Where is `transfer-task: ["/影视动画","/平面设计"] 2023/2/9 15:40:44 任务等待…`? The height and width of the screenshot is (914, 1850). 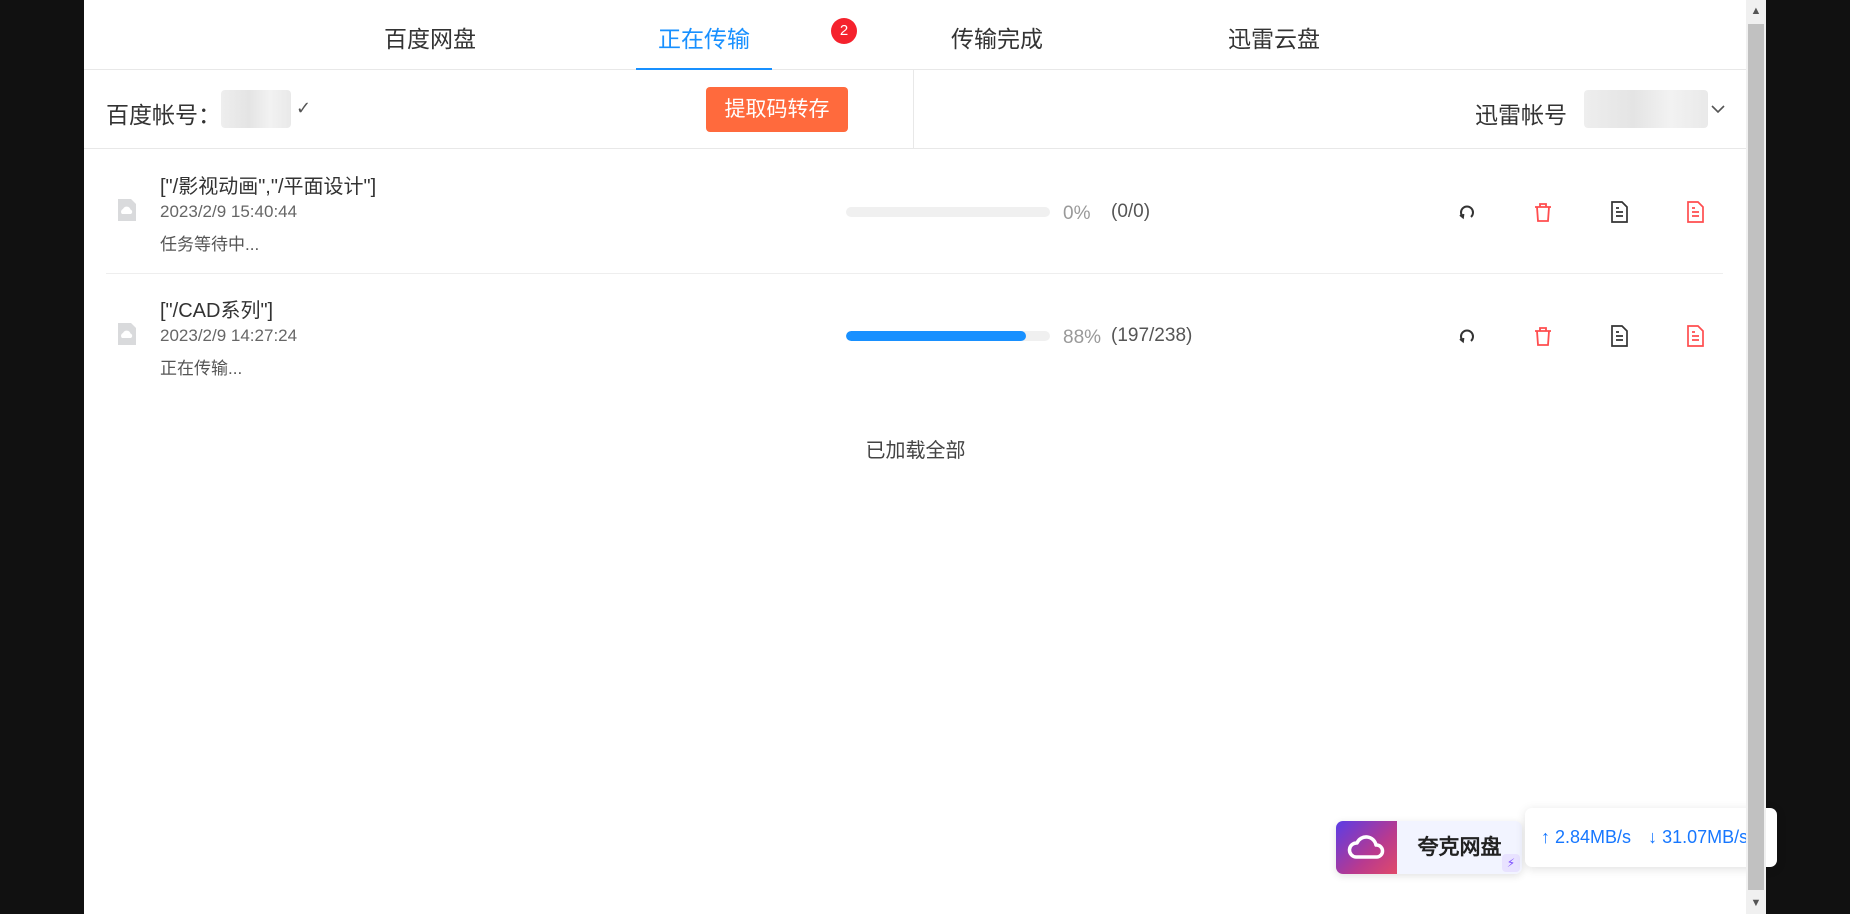 transfer-task: ["/影视动画","/平面设计"] 2023/2/9 15:40:44 任务等待… is located at coordinates (914, 212).